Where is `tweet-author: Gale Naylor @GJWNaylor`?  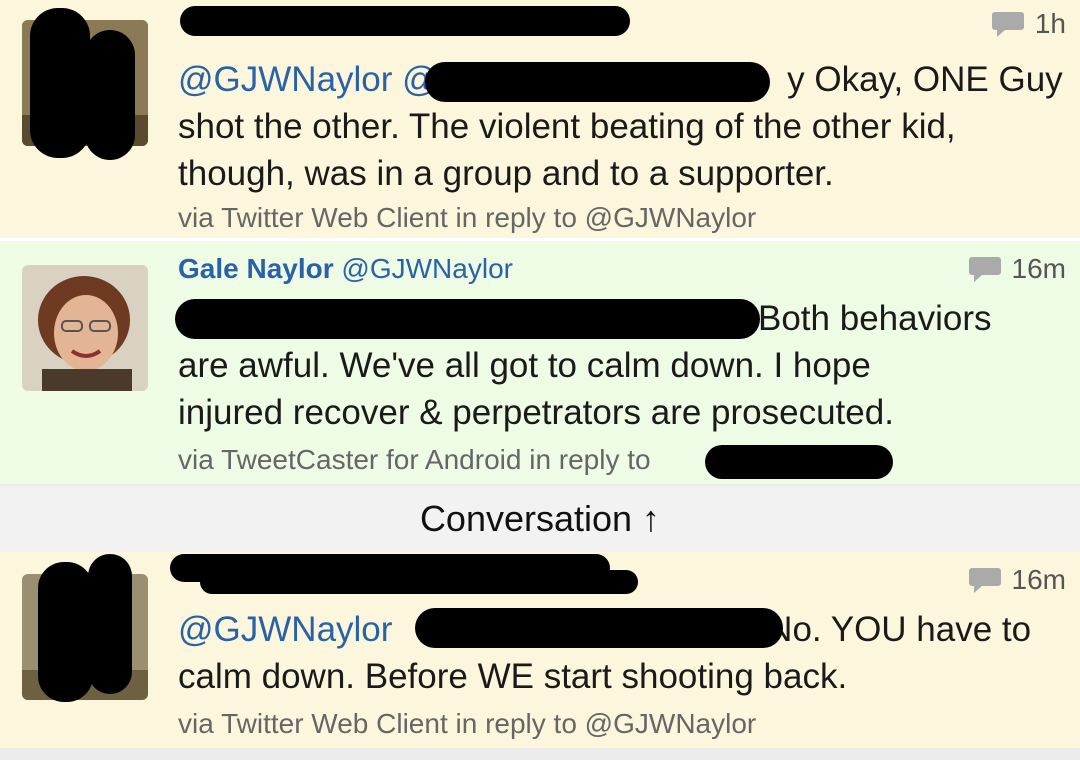 tweet-author: Gale Naylor @GJWNaylor is located at coordinates (345, 269).